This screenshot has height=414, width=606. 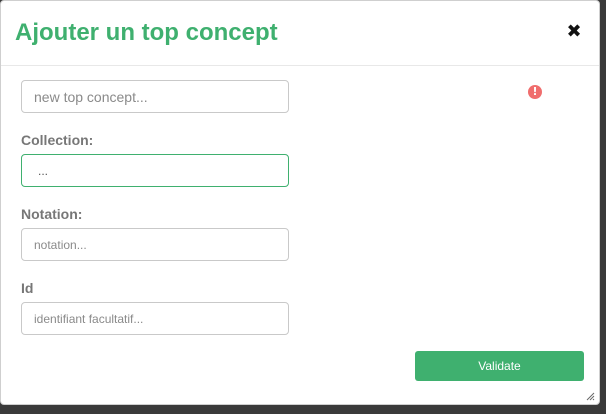 What do you see at coordinates (155, 318) in the screenshot?
I see `id-input` at bounding box center [155, 318].